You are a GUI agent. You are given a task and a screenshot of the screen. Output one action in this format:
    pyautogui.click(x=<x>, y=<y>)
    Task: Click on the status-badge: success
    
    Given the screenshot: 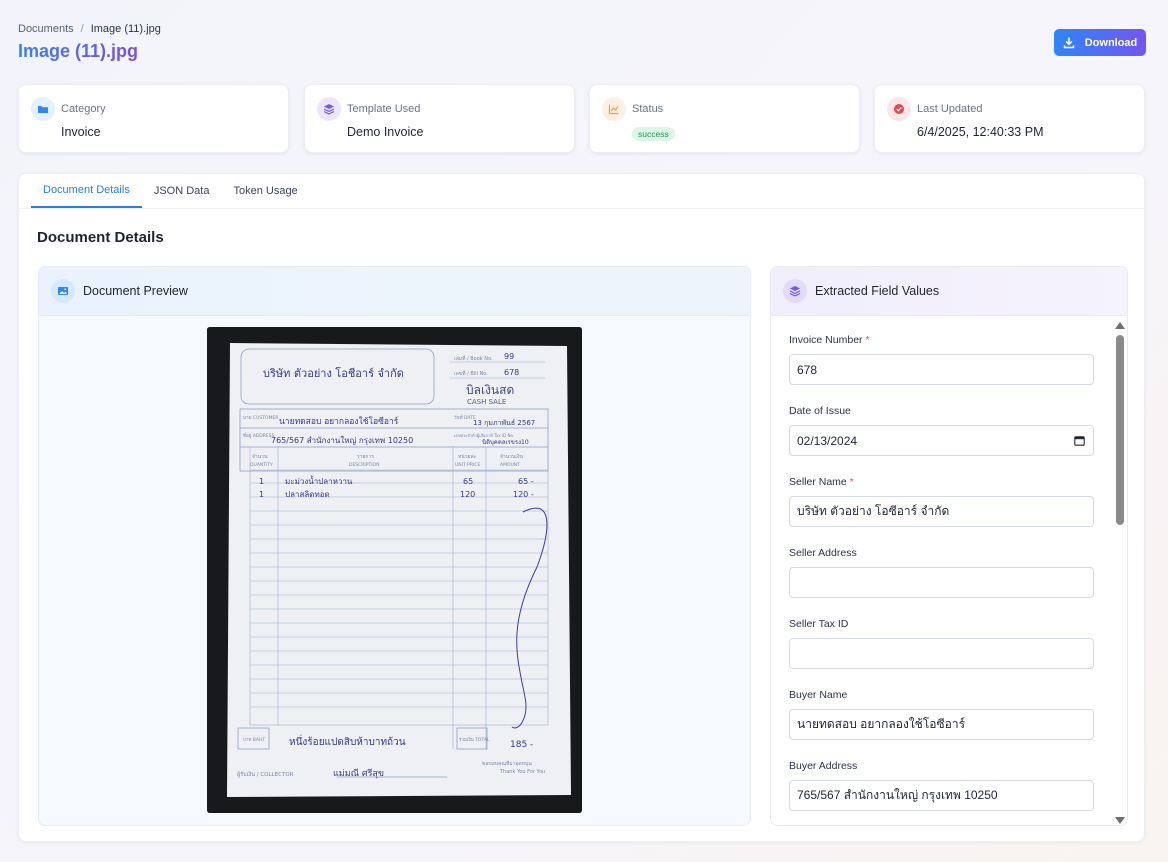 What is the action you would take?
    pyautogui.click(x=653, y=134)
    